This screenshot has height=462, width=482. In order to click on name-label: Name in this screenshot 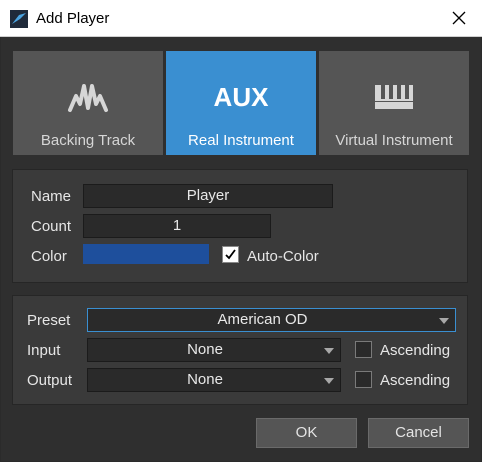, I will do `click(51, 196)`.